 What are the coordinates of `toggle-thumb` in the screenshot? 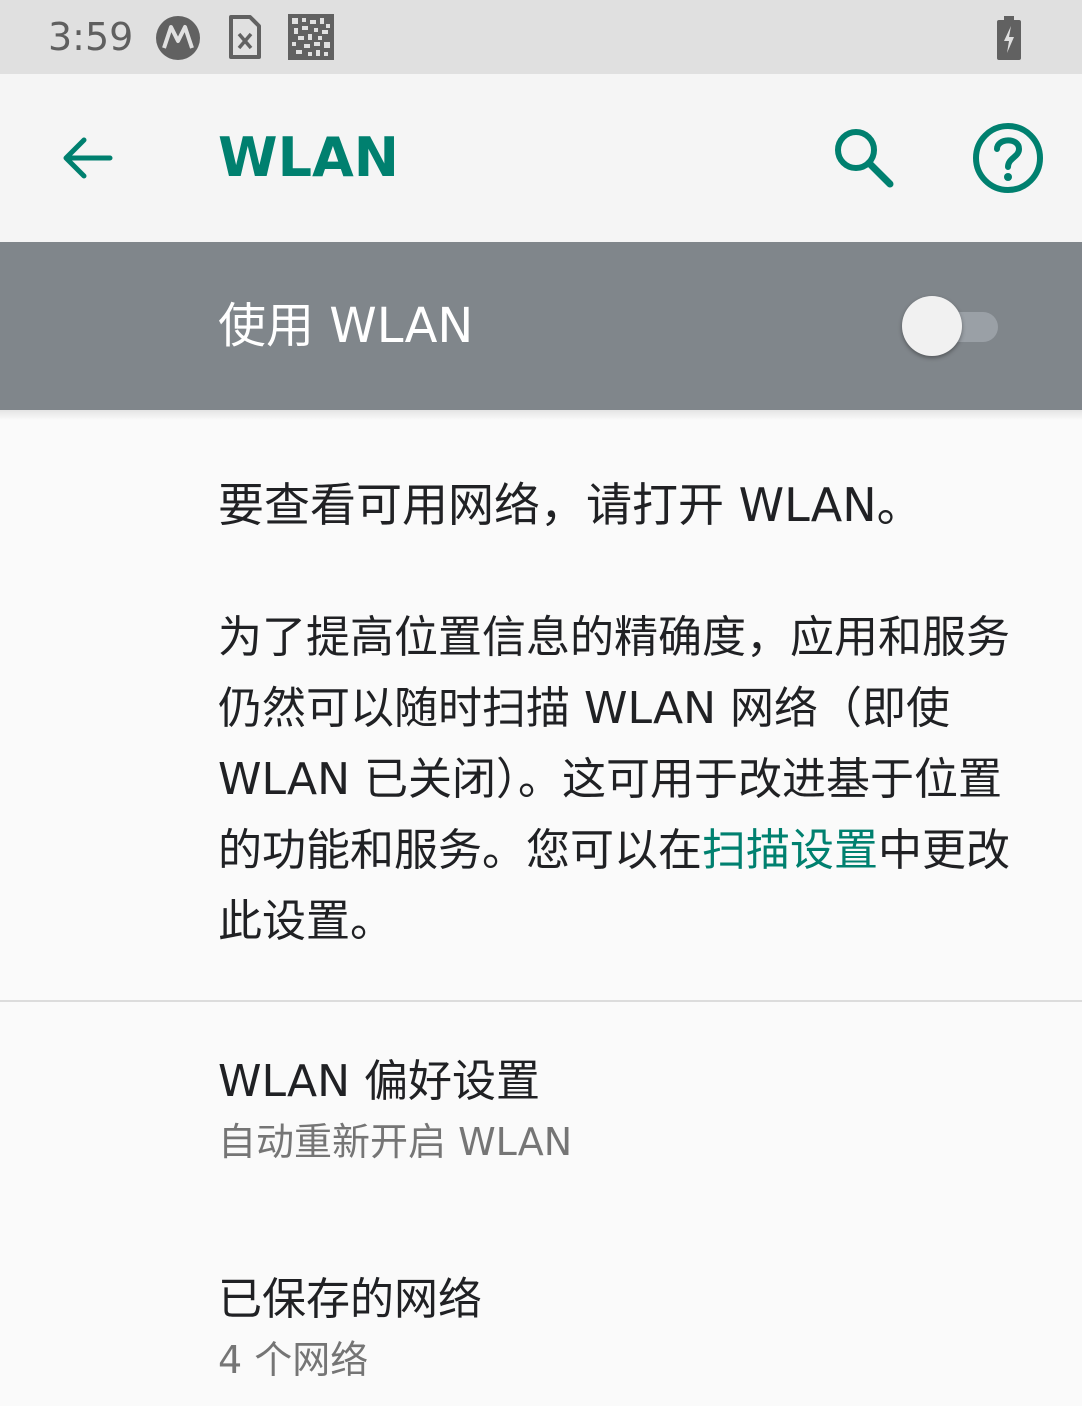 It's located at (932, 326).